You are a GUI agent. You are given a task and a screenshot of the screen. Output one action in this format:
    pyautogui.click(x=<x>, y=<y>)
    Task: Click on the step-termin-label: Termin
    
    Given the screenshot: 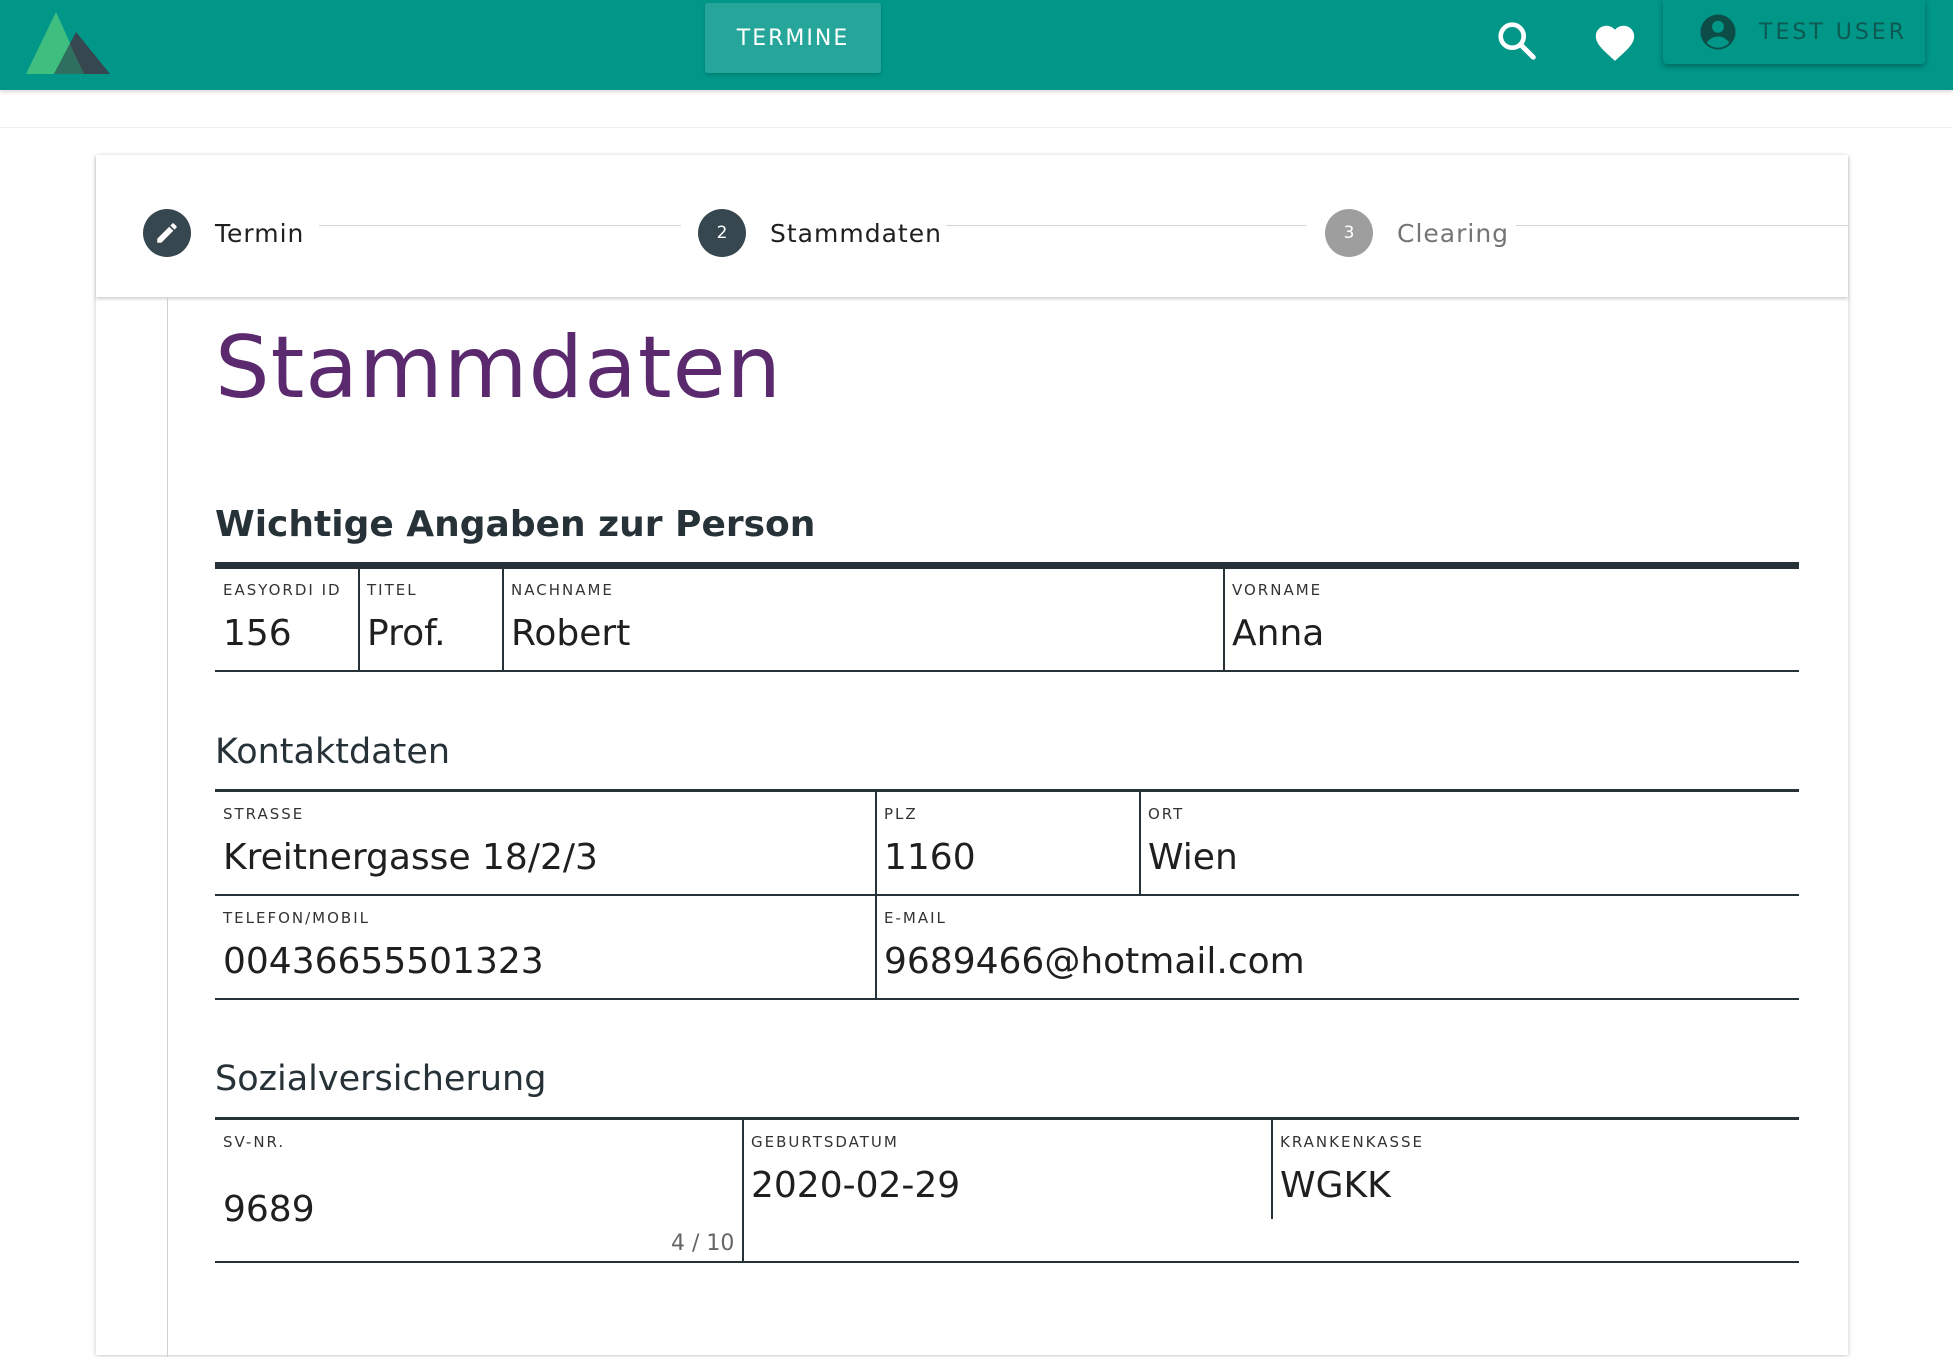 What is the action you would take?
    pyautogui.click(x=260, y=233)
    